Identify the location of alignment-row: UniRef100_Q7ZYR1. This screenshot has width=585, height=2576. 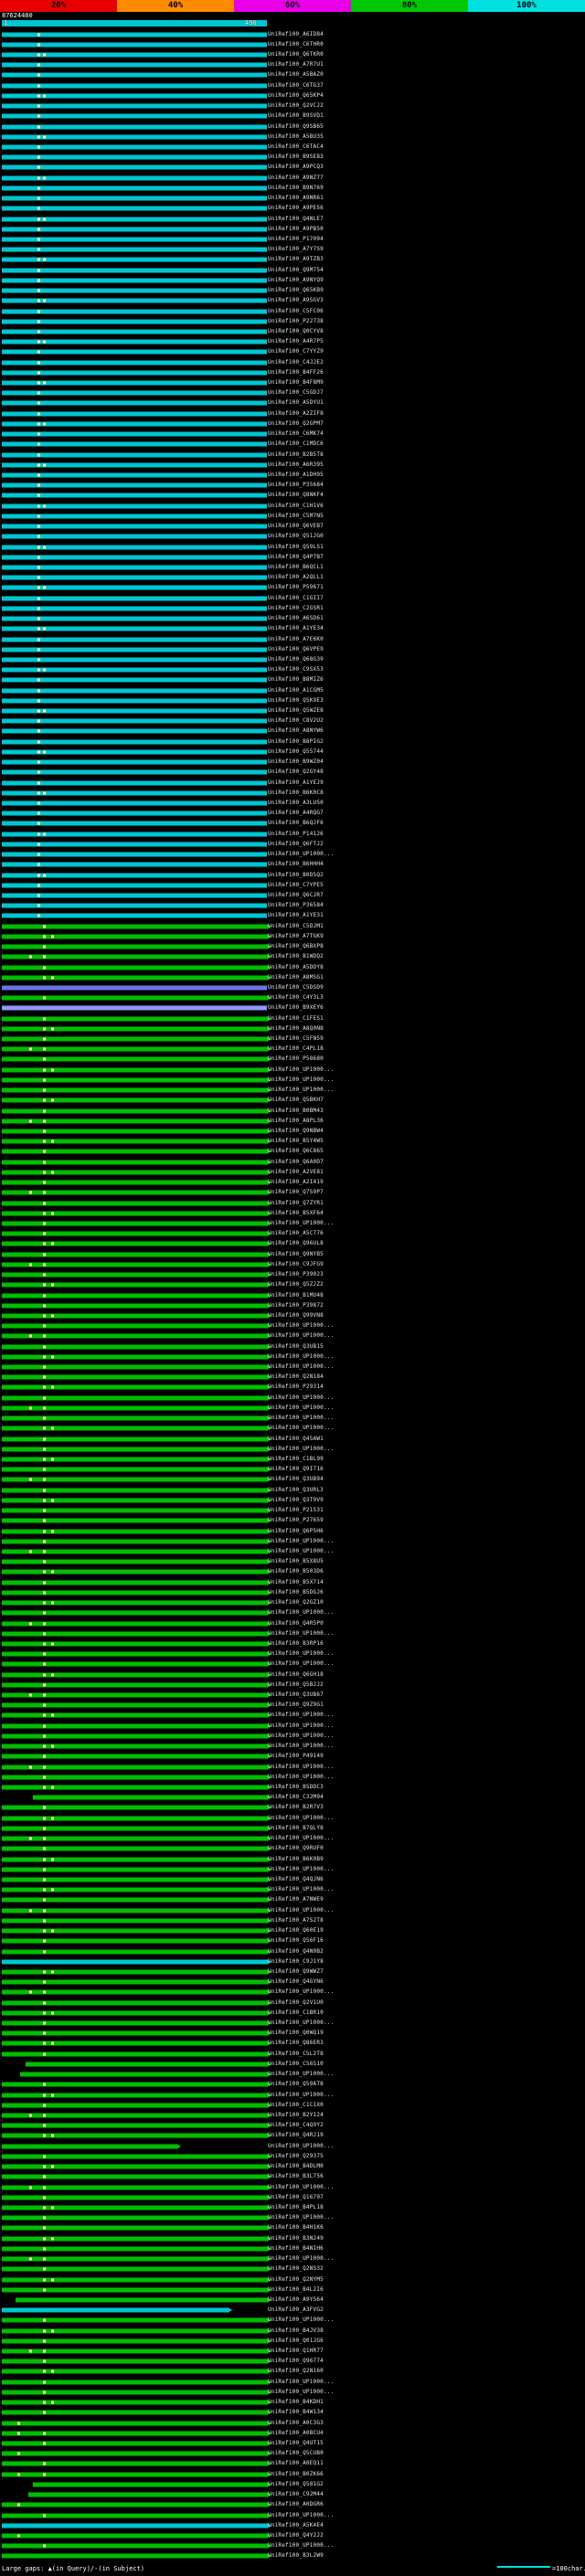
(293, 1203).